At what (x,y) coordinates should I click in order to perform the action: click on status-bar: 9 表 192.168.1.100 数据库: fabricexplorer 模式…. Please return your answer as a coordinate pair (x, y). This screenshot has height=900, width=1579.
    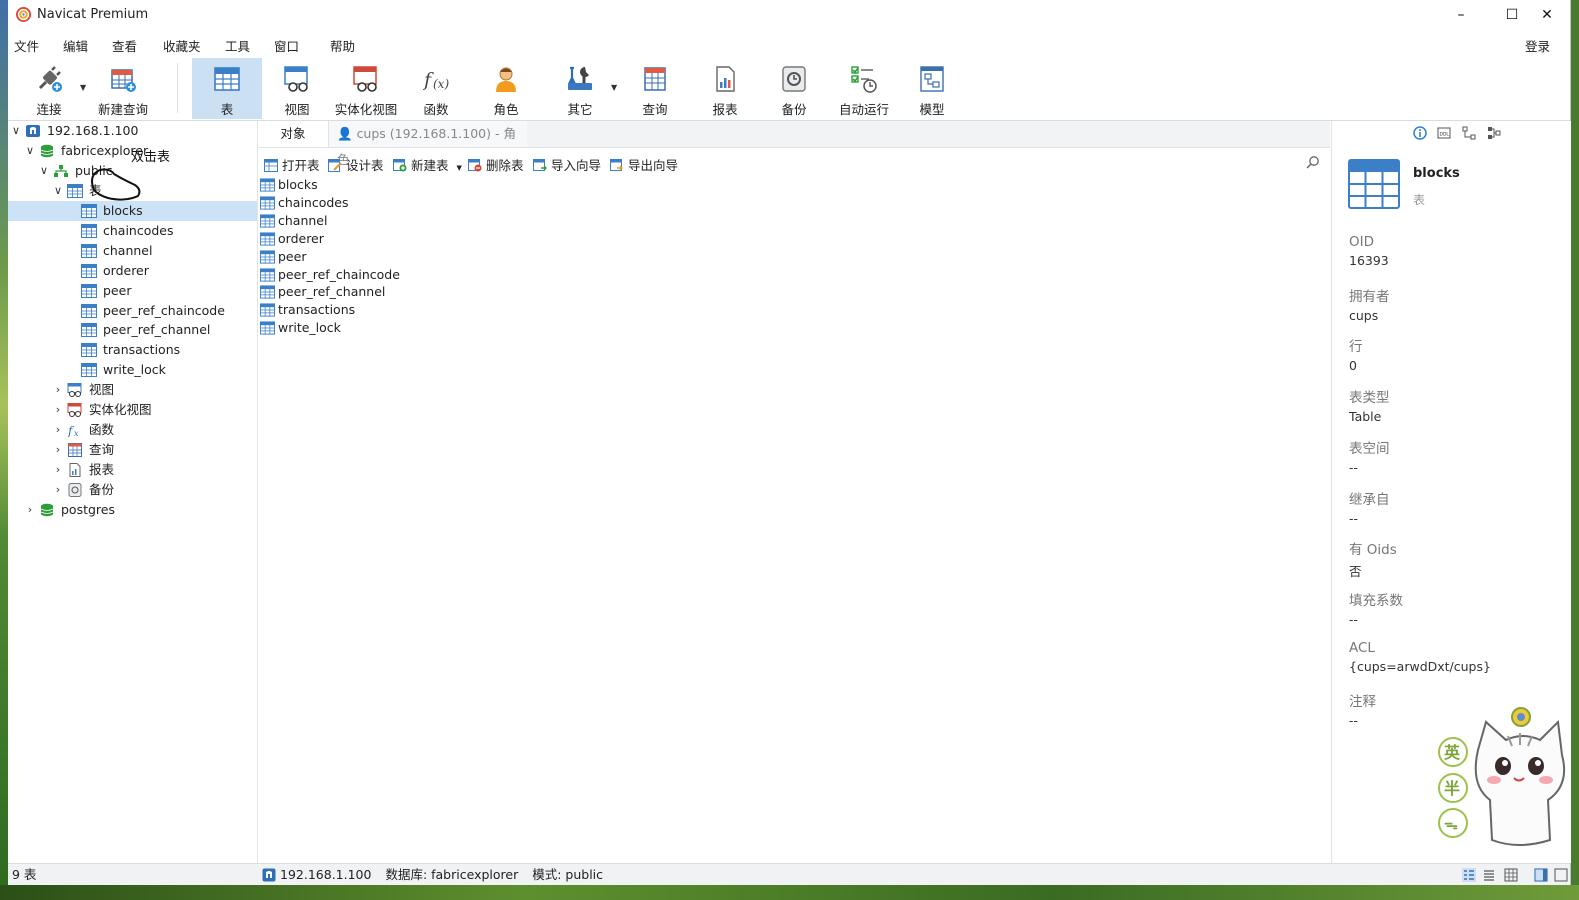
    Looking at the image, I should click on (789, 874).